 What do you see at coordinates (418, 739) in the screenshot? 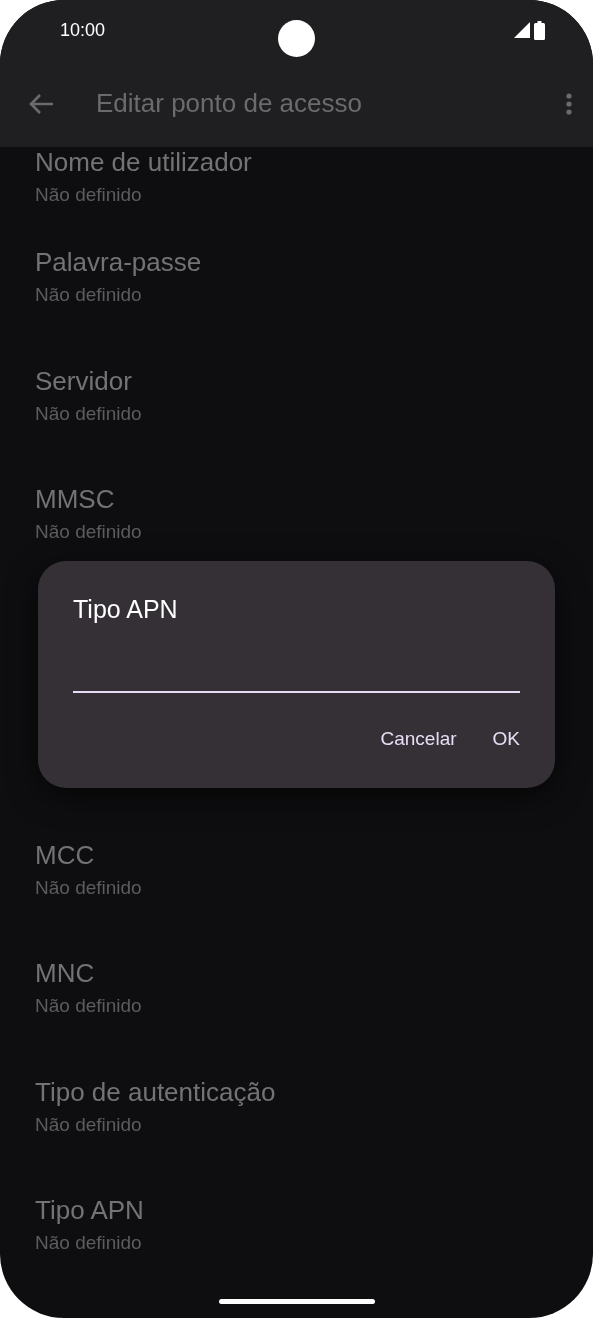
I see `dialog-button: Cancelar` at bounding box center [418, 739].